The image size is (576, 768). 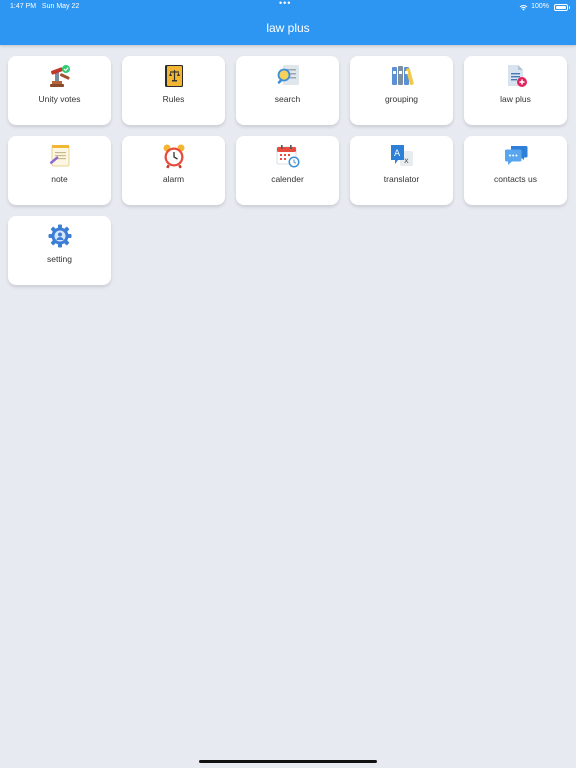 What do you see at coordinates (23, 6) in the screenshot?
I see `status-clock: 1:47 PM` at bounding box center [23, 6].